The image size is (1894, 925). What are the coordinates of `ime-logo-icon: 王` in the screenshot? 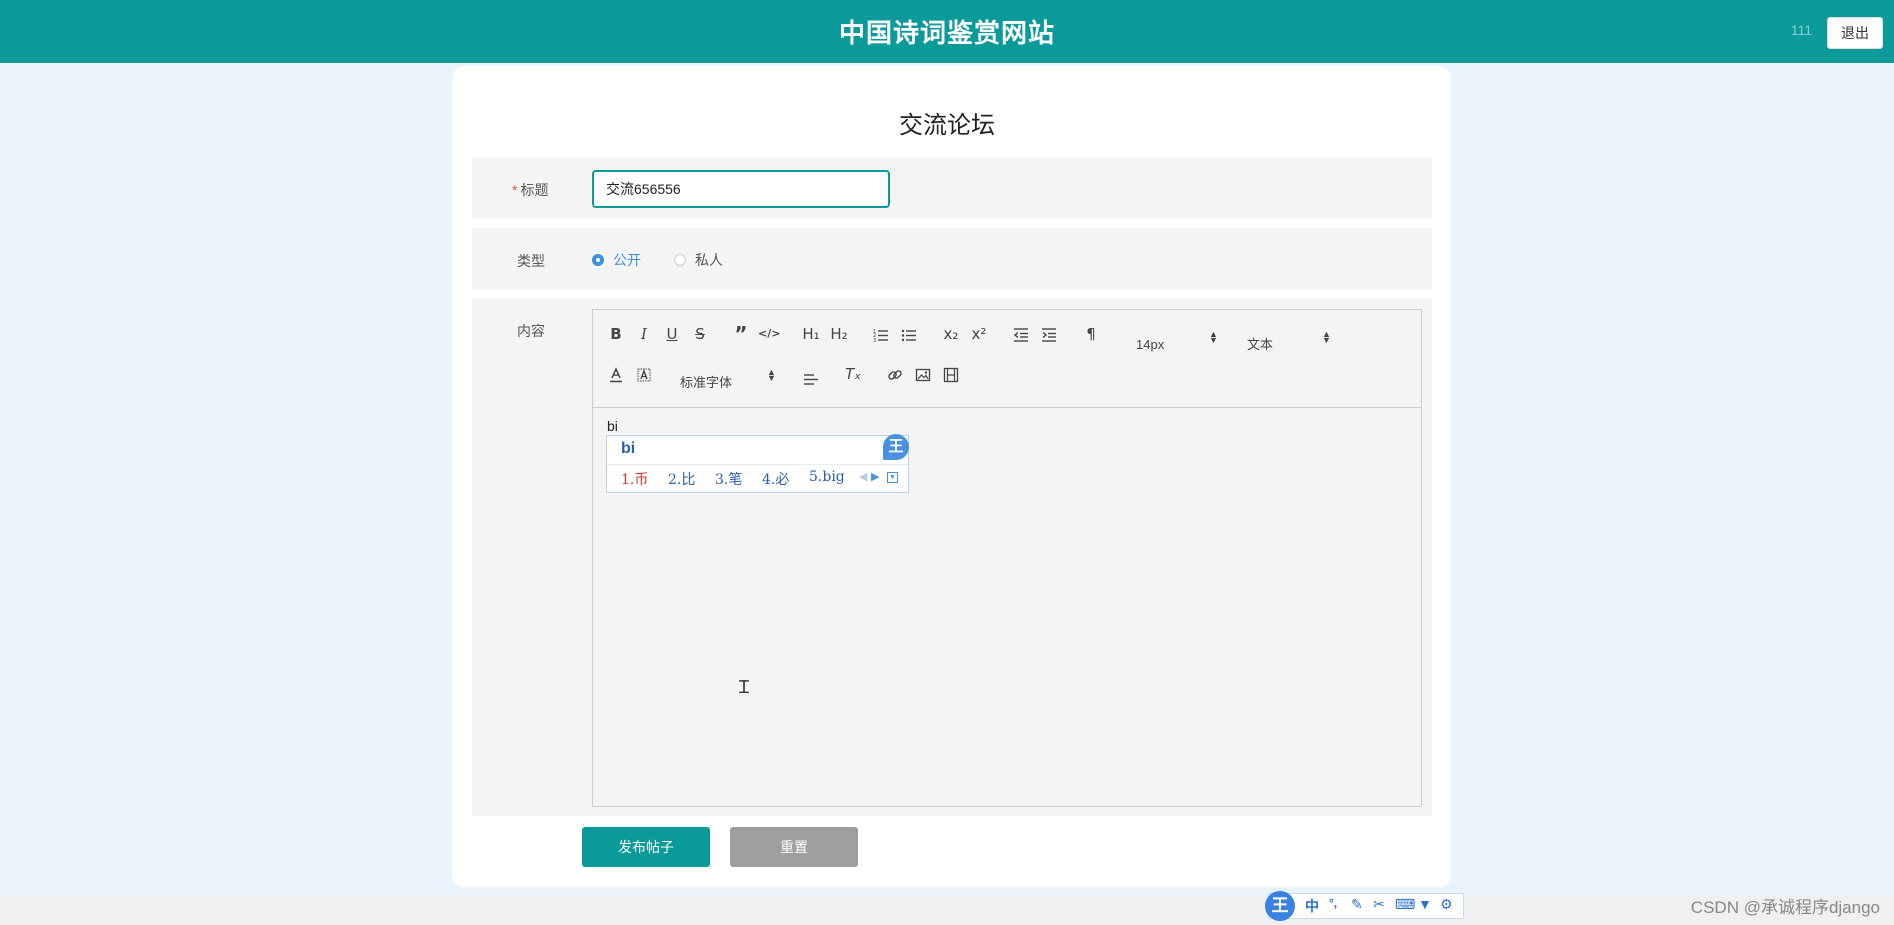 It's located at (896, 447).